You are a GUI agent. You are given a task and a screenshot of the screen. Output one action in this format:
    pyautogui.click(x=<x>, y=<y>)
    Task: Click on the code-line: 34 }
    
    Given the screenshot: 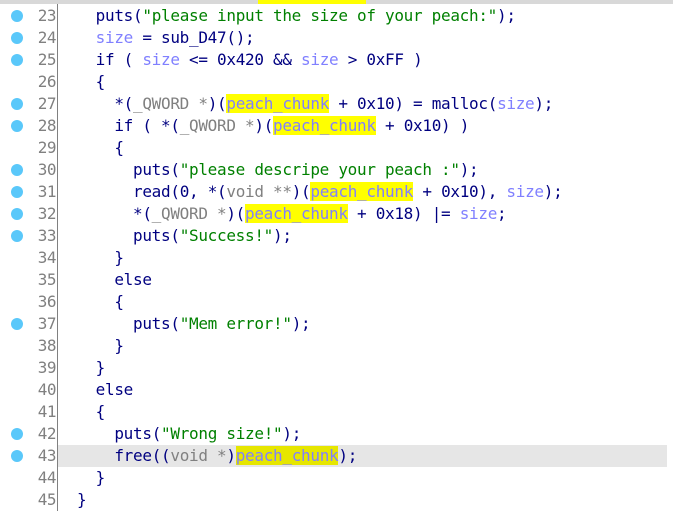 What is the action you would take?
    pyautogui.click(x=336, y=258)
    